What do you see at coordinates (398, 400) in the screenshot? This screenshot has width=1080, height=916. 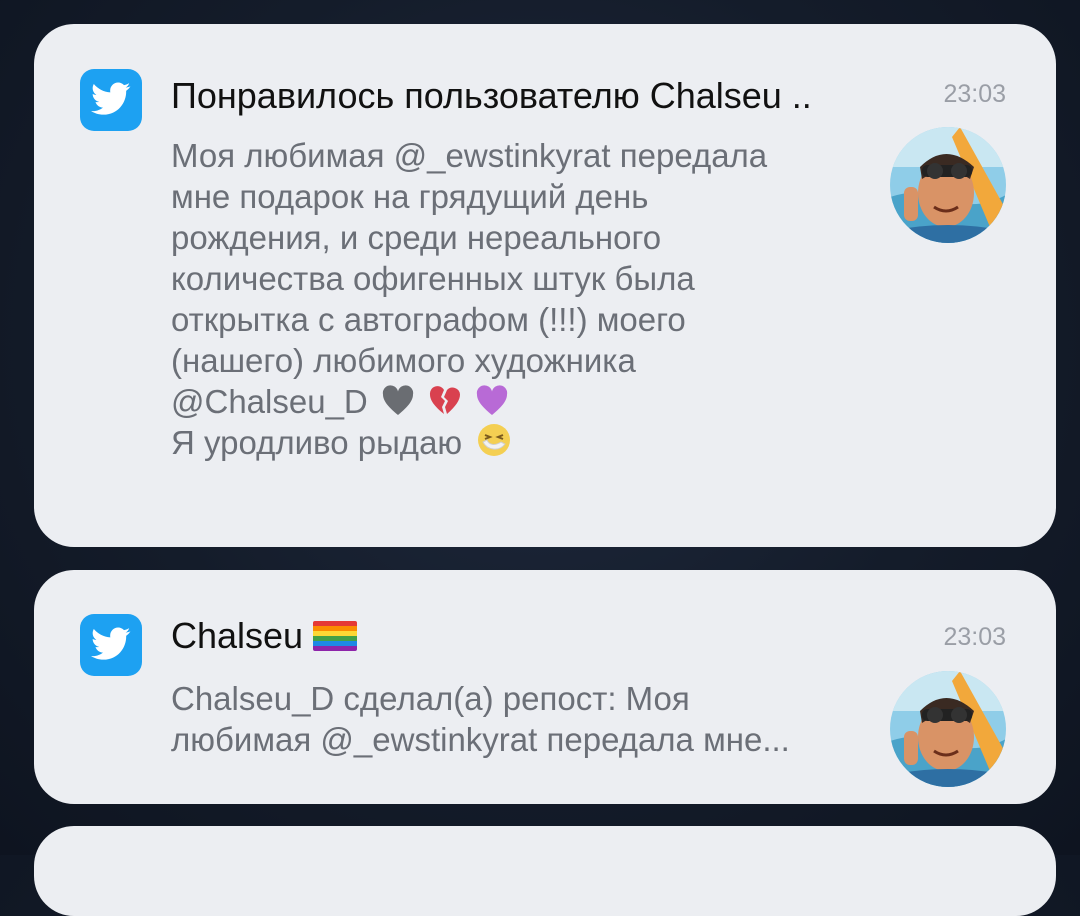 I see `black-heart-emoji` at bounding box center [398, 400].